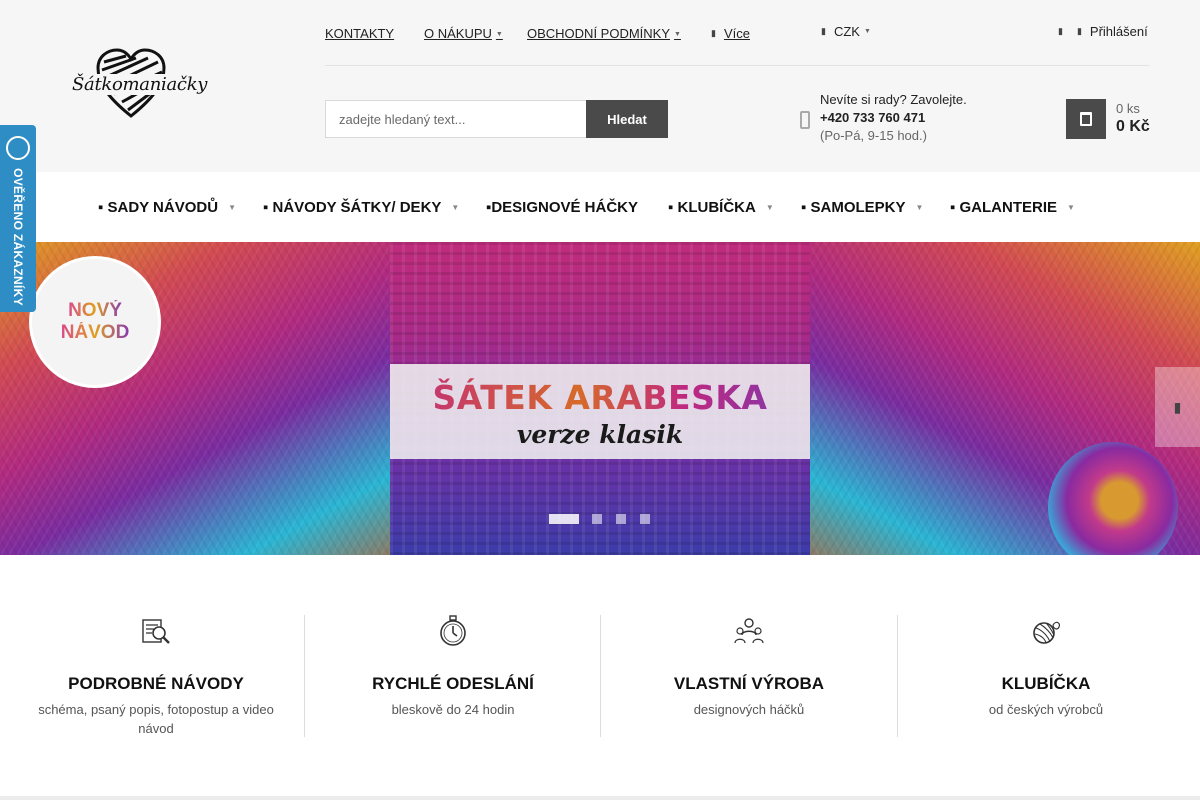  I want to click on verified-seal-icon, so click(18, 148).